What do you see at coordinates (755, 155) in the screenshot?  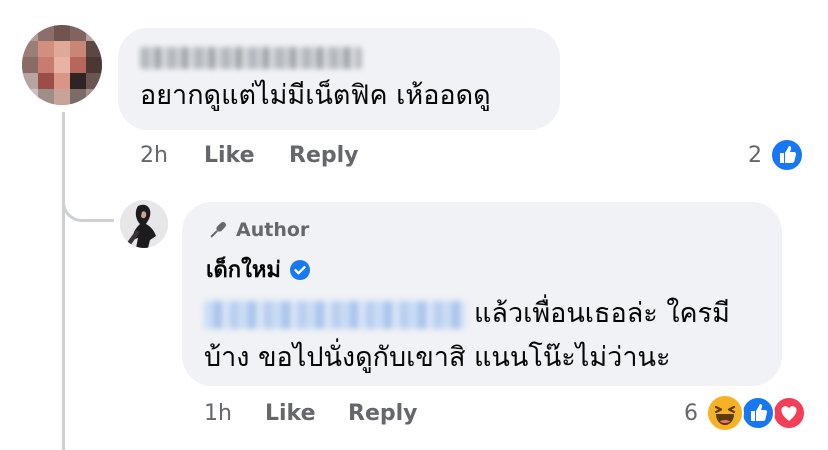 I see `comment-reaction-count: 2` at bounding box center [755, 155].